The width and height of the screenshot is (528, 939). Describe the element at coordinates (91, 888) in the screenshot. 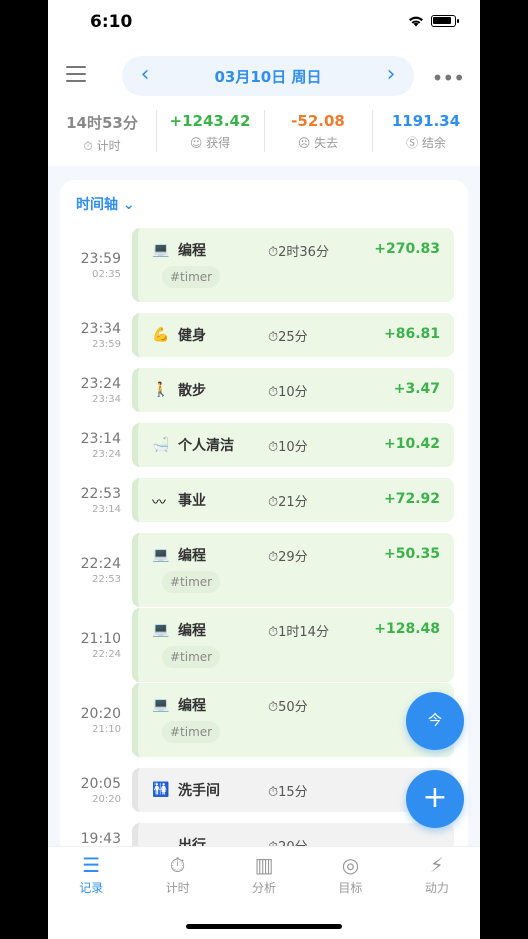

I see `tab-label: 记录` at that location.